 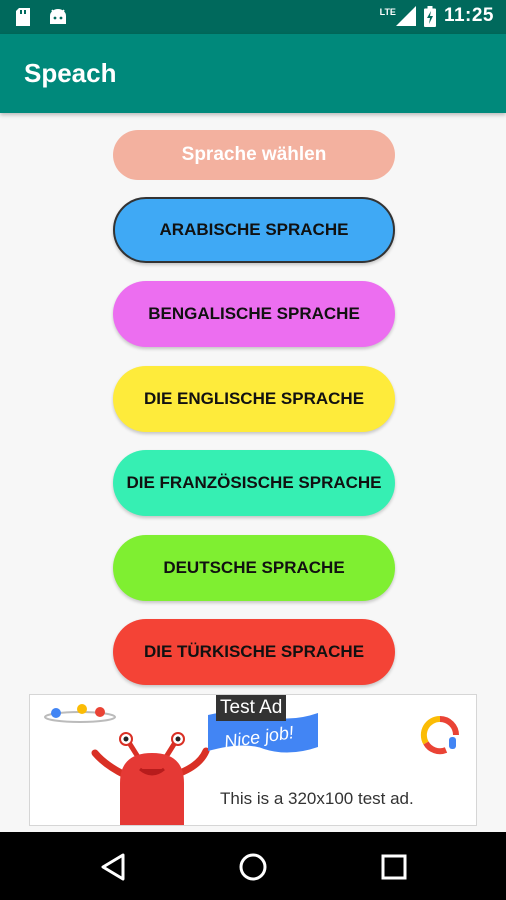 What do you see at coordinates (387, 12) in the screenshot?
I see `network-type-label: LTE` at bounding box center [387, 12].